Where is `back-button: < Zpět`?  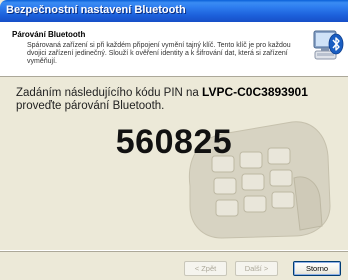
back-button: < Zpět is located at coordinates (205, 268).